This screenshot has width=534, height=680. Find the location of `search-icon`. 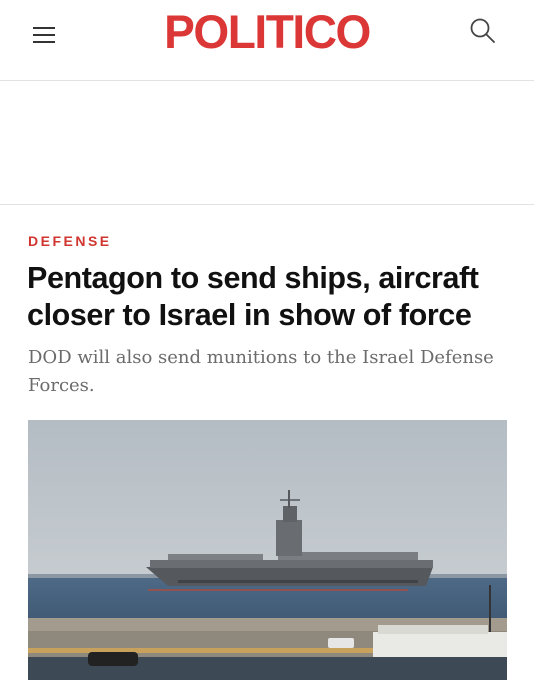

search-icon is located at coordinates (483, 31).